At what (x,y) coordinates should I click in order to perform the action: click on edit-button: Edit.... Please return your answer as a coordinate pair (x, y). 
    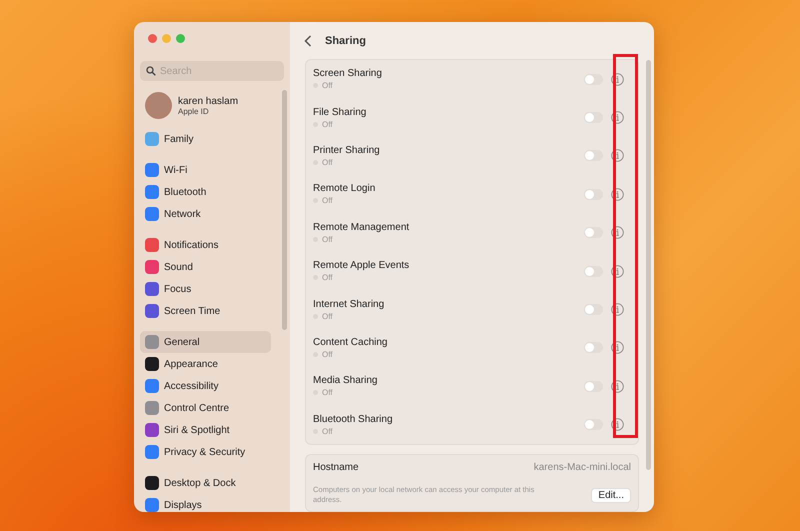
    Looking at the image, I should click on (611, 495).